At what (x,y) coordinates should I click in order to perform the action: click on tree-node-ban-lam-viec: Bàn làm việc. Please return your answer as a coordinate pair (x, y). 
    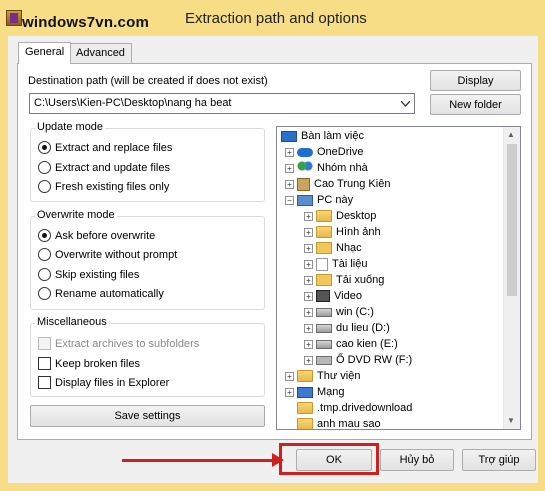
    Looking at the image, I should click on (322, 136).